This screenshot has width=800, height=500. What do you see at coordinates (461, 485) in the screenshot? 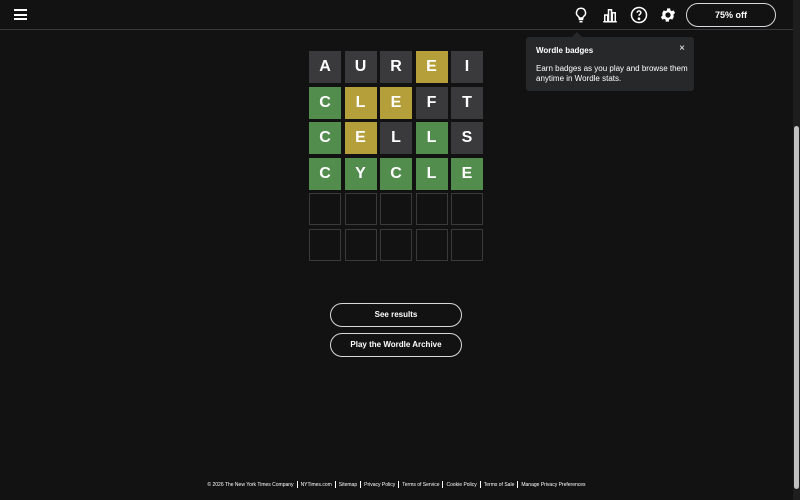
I see `footer-link-cookie-policy: Cookie Policy` at bounding box center [461, 485].